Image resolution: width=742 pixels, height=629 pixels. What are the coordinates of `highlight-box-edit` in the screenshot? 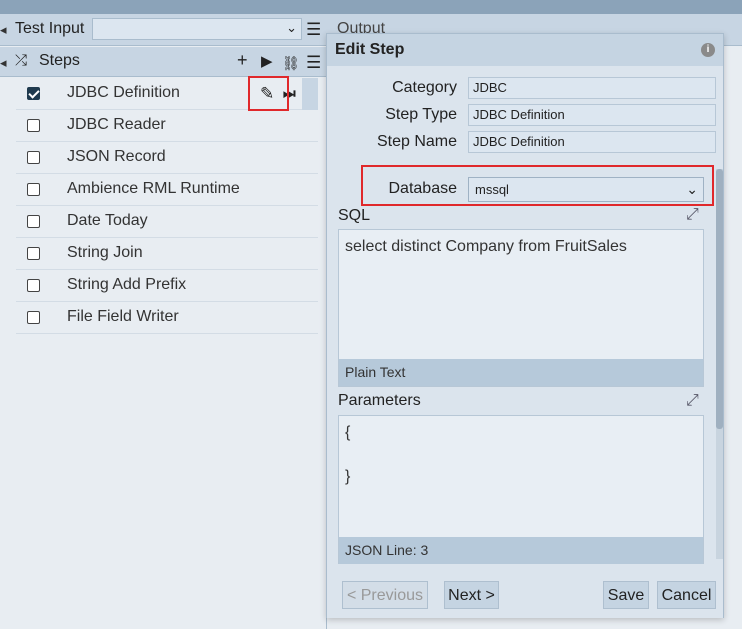 It's located at (268, 93).